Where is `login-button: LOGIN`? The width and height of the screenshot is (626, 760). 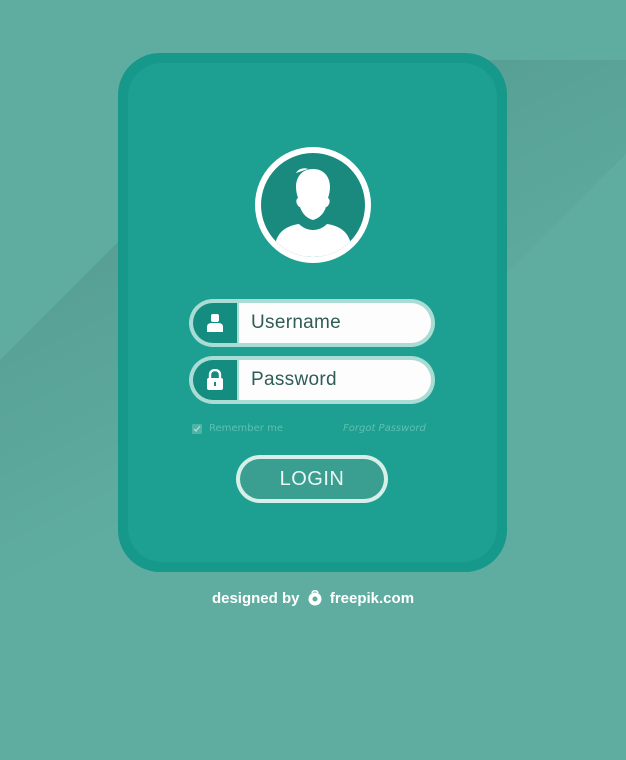 login-button: LOGIN is located at coordinates (312, 479).